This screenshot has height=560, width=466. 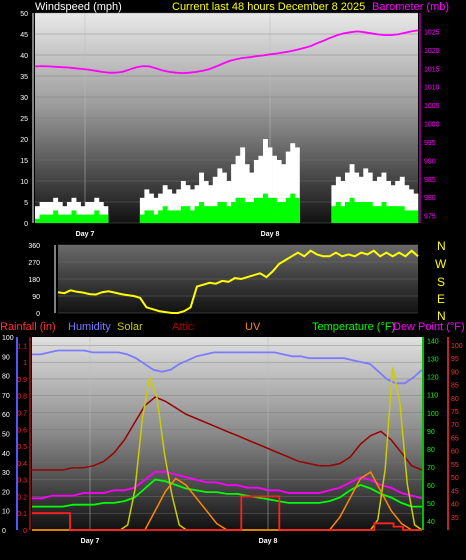 What do you see at coordinates (24, 77) in the screenshot?
I see `wind-tick-label: 35` at bounding box center [24, 77].